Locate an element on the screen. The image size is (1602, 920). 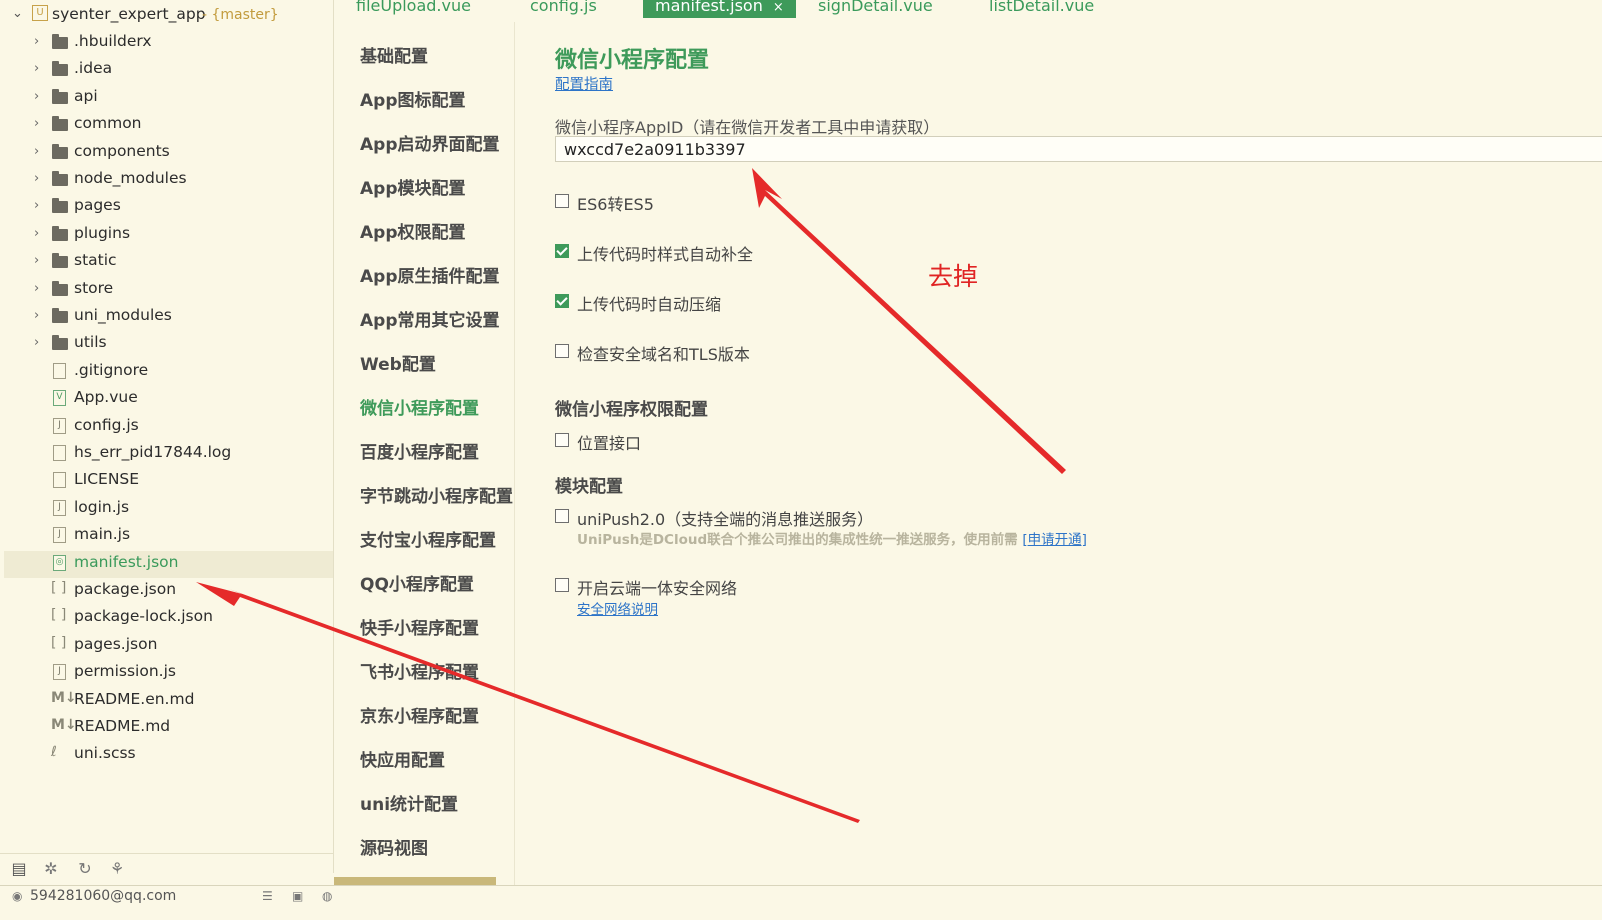
nav-scrollbar is located at coordinates (415, 881).